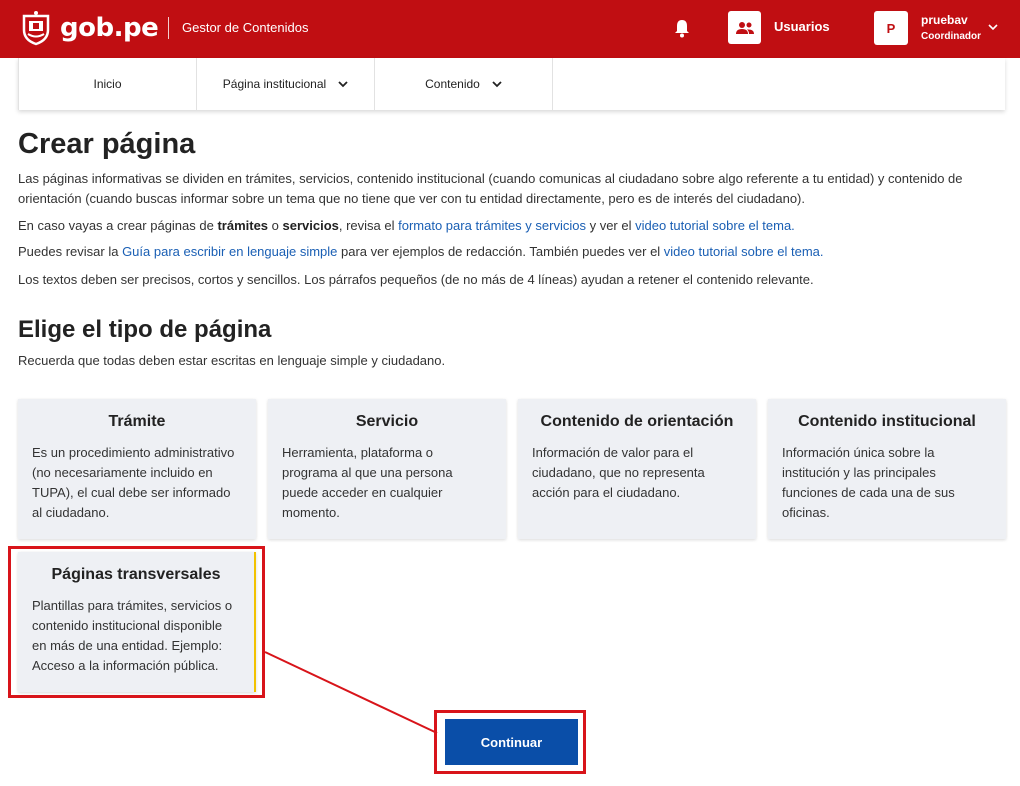 This screenshot has width=1020, height=786. Describe the element at coordinates (137, 421) in the screenshot. I see `card-title: Trámite` at that location.